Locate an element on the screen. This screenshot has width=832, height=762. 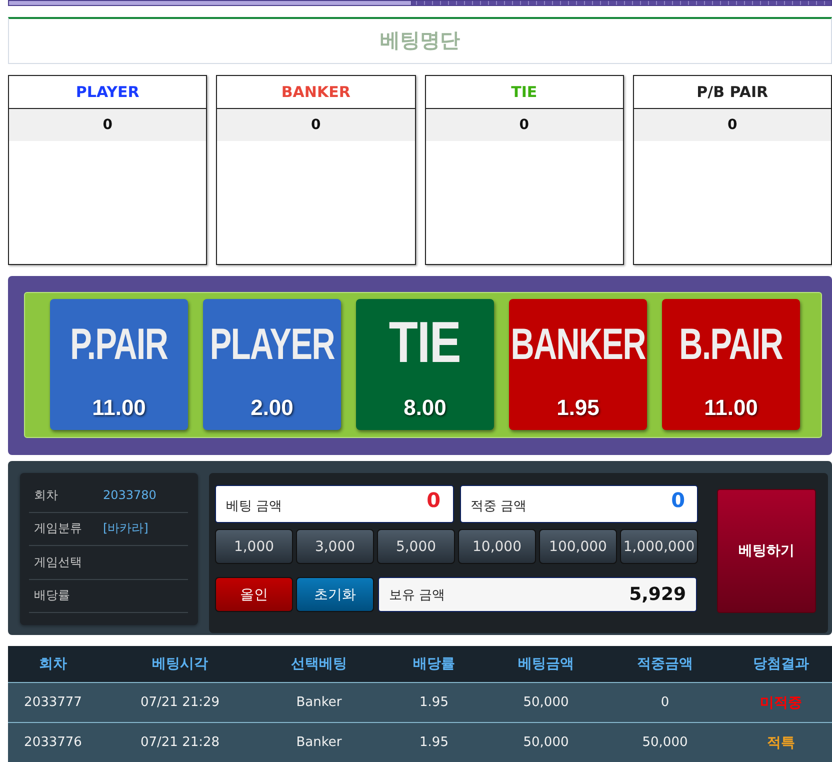
column-header: 당첨결과 is located at coordinates (781, 664).